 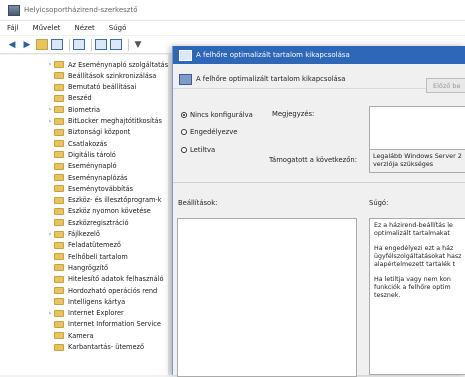 What do you see at coordinates (104, 200) in the screenshot?
I see `tree-item: Eszköz- és illesztőprogram-k` at bounding box center [104, 200].